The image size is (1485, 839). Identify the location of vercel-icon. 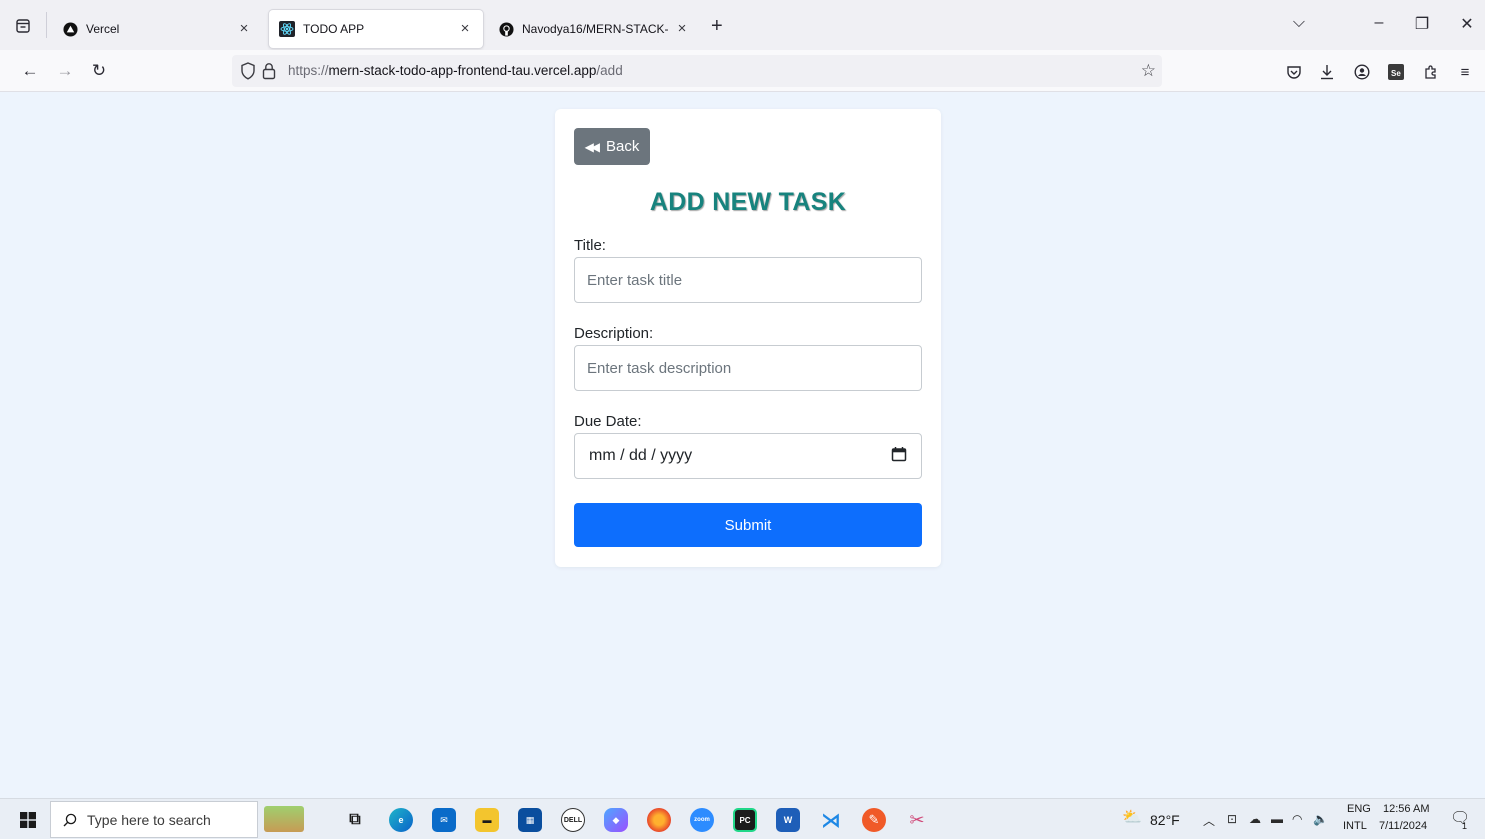
(70, 29).